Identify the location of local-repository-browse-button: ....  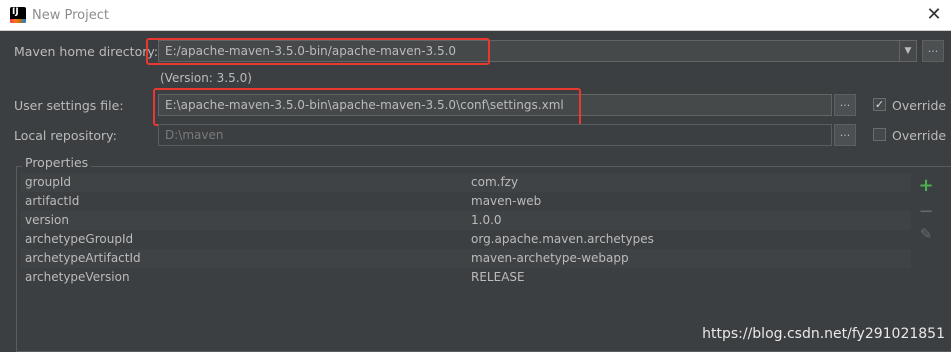
(845, 135).